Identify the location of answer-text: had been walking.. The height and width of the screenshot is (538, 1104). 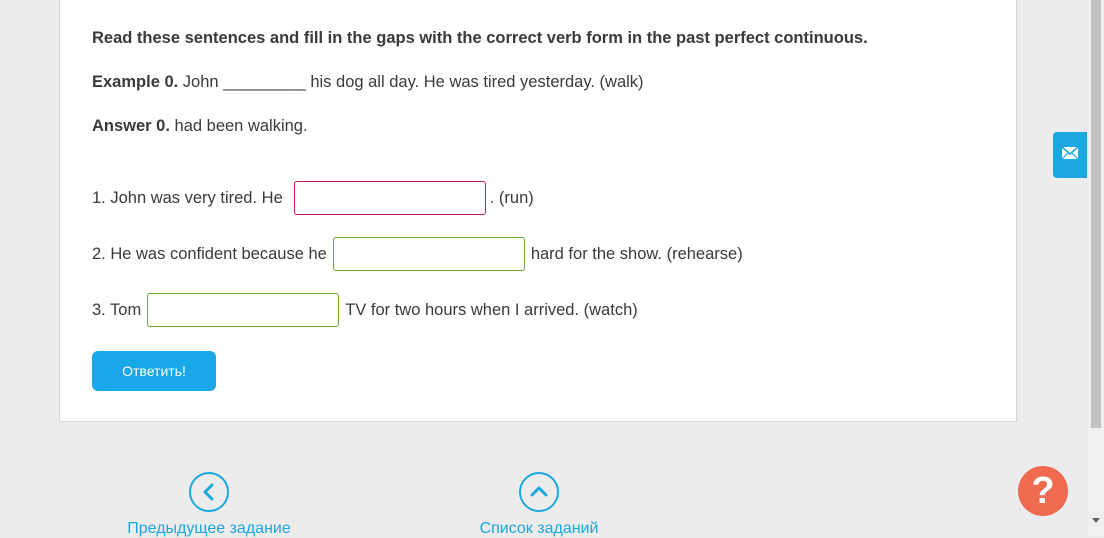
(238, 126).